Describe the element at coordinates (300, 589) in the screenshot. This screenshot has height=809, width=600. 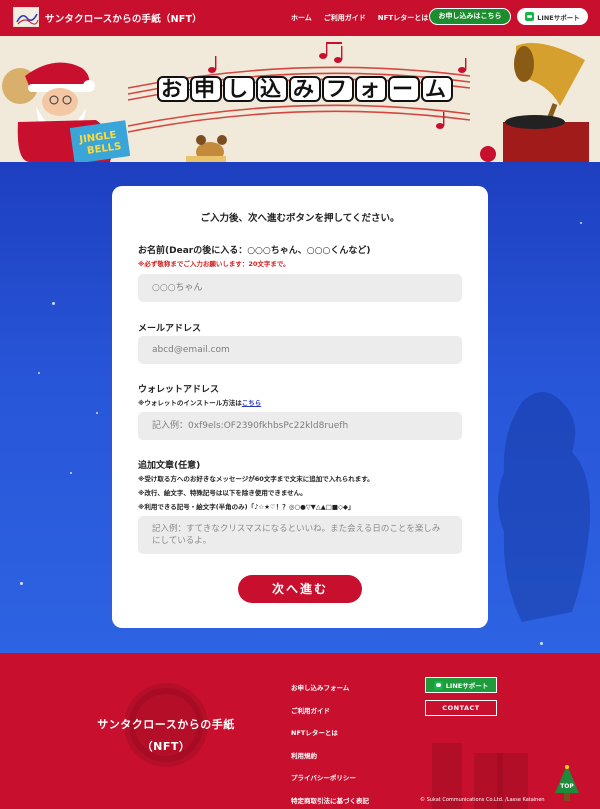
I see `next-button: 次へ進む` at that location.